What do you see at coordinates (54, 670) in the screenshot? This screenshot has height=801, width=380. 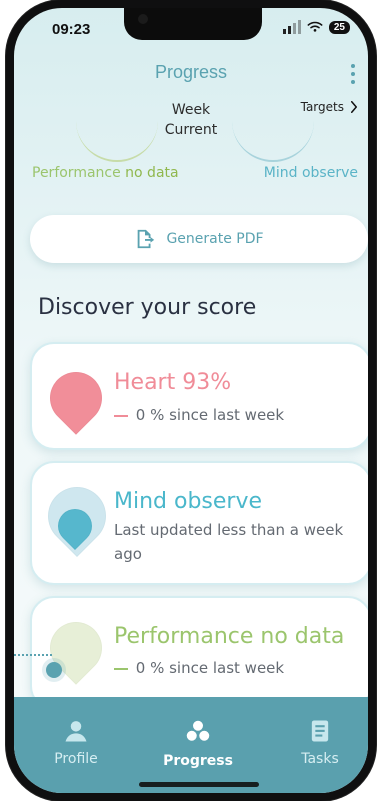 I see `tap-target-marker` at bounding box center [54, 670].